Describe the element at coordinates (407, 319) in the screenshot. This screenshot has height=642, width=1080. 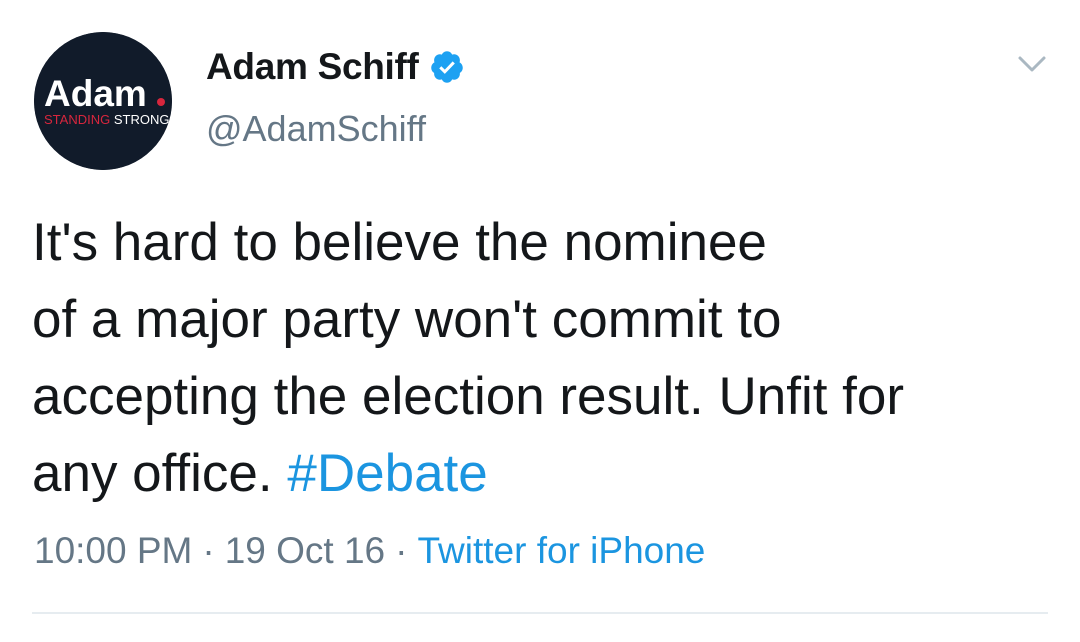
I see `tweet-text-line: of a major party won't commit to` at that location.